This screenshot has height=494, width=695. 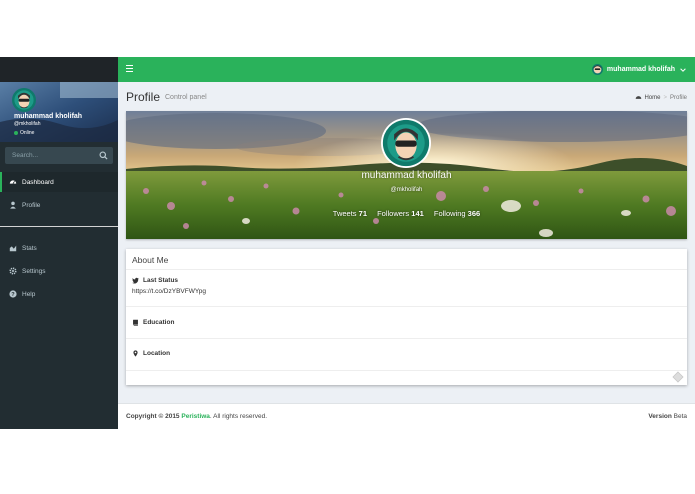 I want to click on sidebar-item-label: Stats, so click(x=29, y=248).